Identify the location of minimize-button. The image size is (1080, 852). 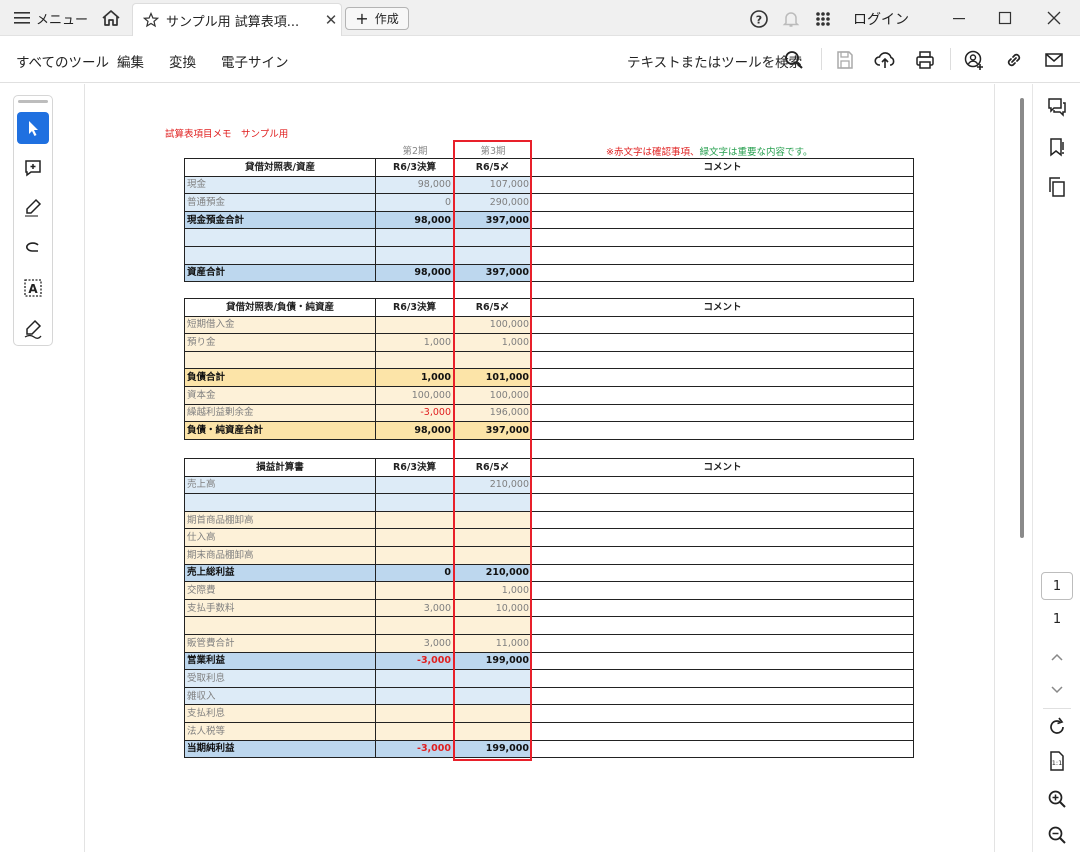
(959, 18).